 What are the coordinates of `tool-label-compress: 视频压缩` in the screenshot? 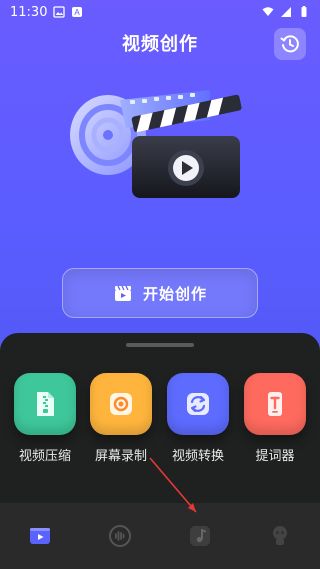 It's located at (44, 456).